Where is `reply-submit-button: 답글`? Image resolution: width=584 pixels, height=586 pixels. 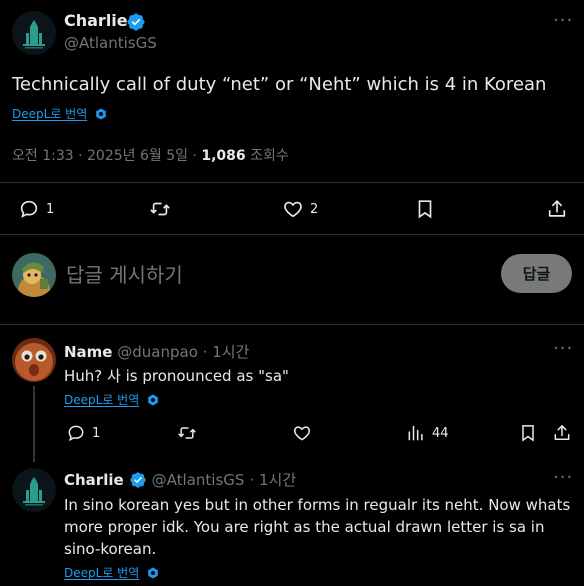 reply-submit-button: 답글 is located at coordinates (536, 273).